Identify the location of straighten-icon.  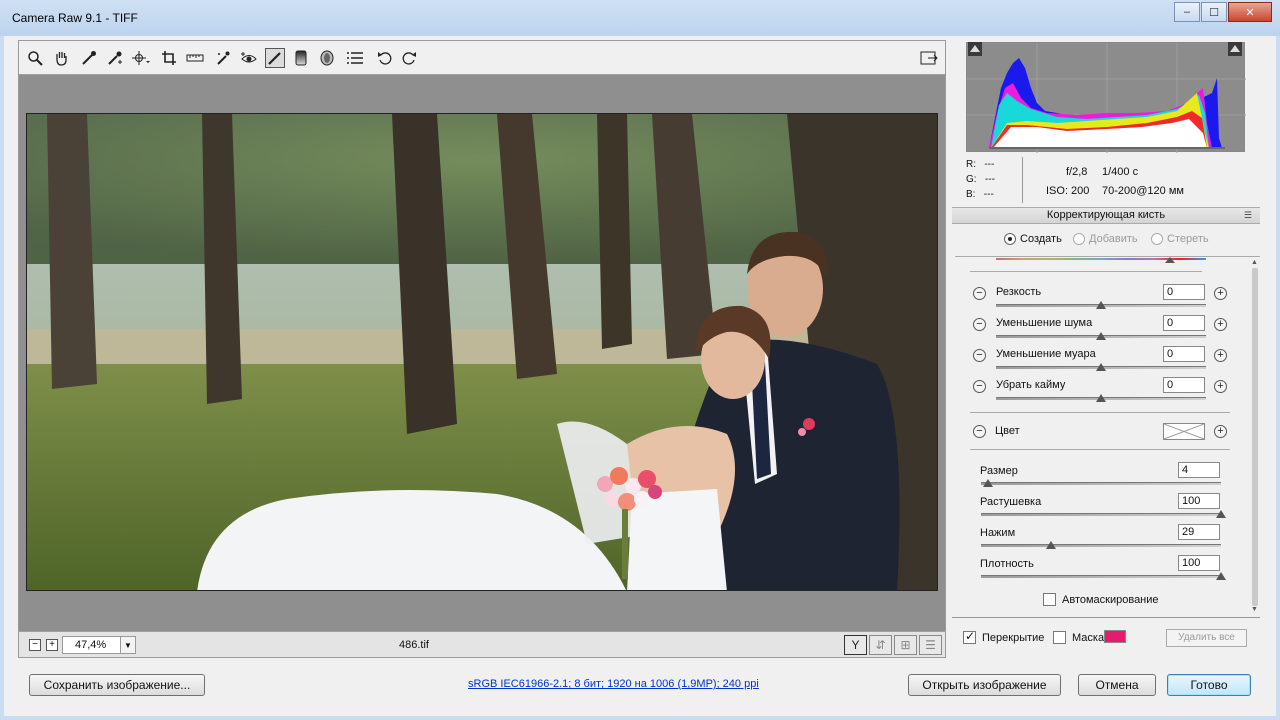
(195, 58).